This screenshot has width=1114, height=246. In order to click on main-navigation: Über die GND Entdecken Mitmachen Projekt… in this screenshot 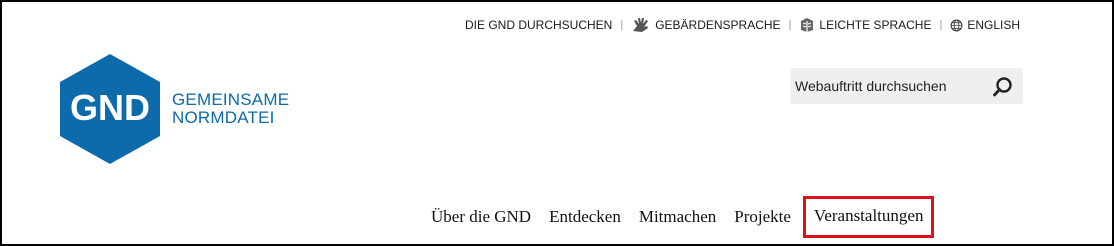, I will do `click(678, 217)`.